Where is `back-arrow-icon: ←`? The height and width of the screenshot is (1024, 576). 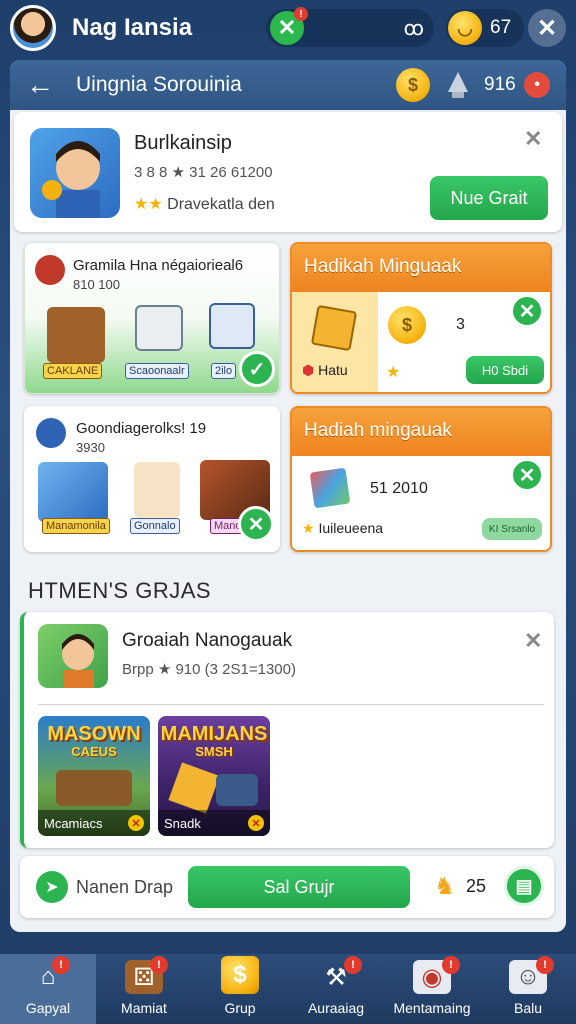
back-arrow-icon: ← is located at coordinates (40, 85).